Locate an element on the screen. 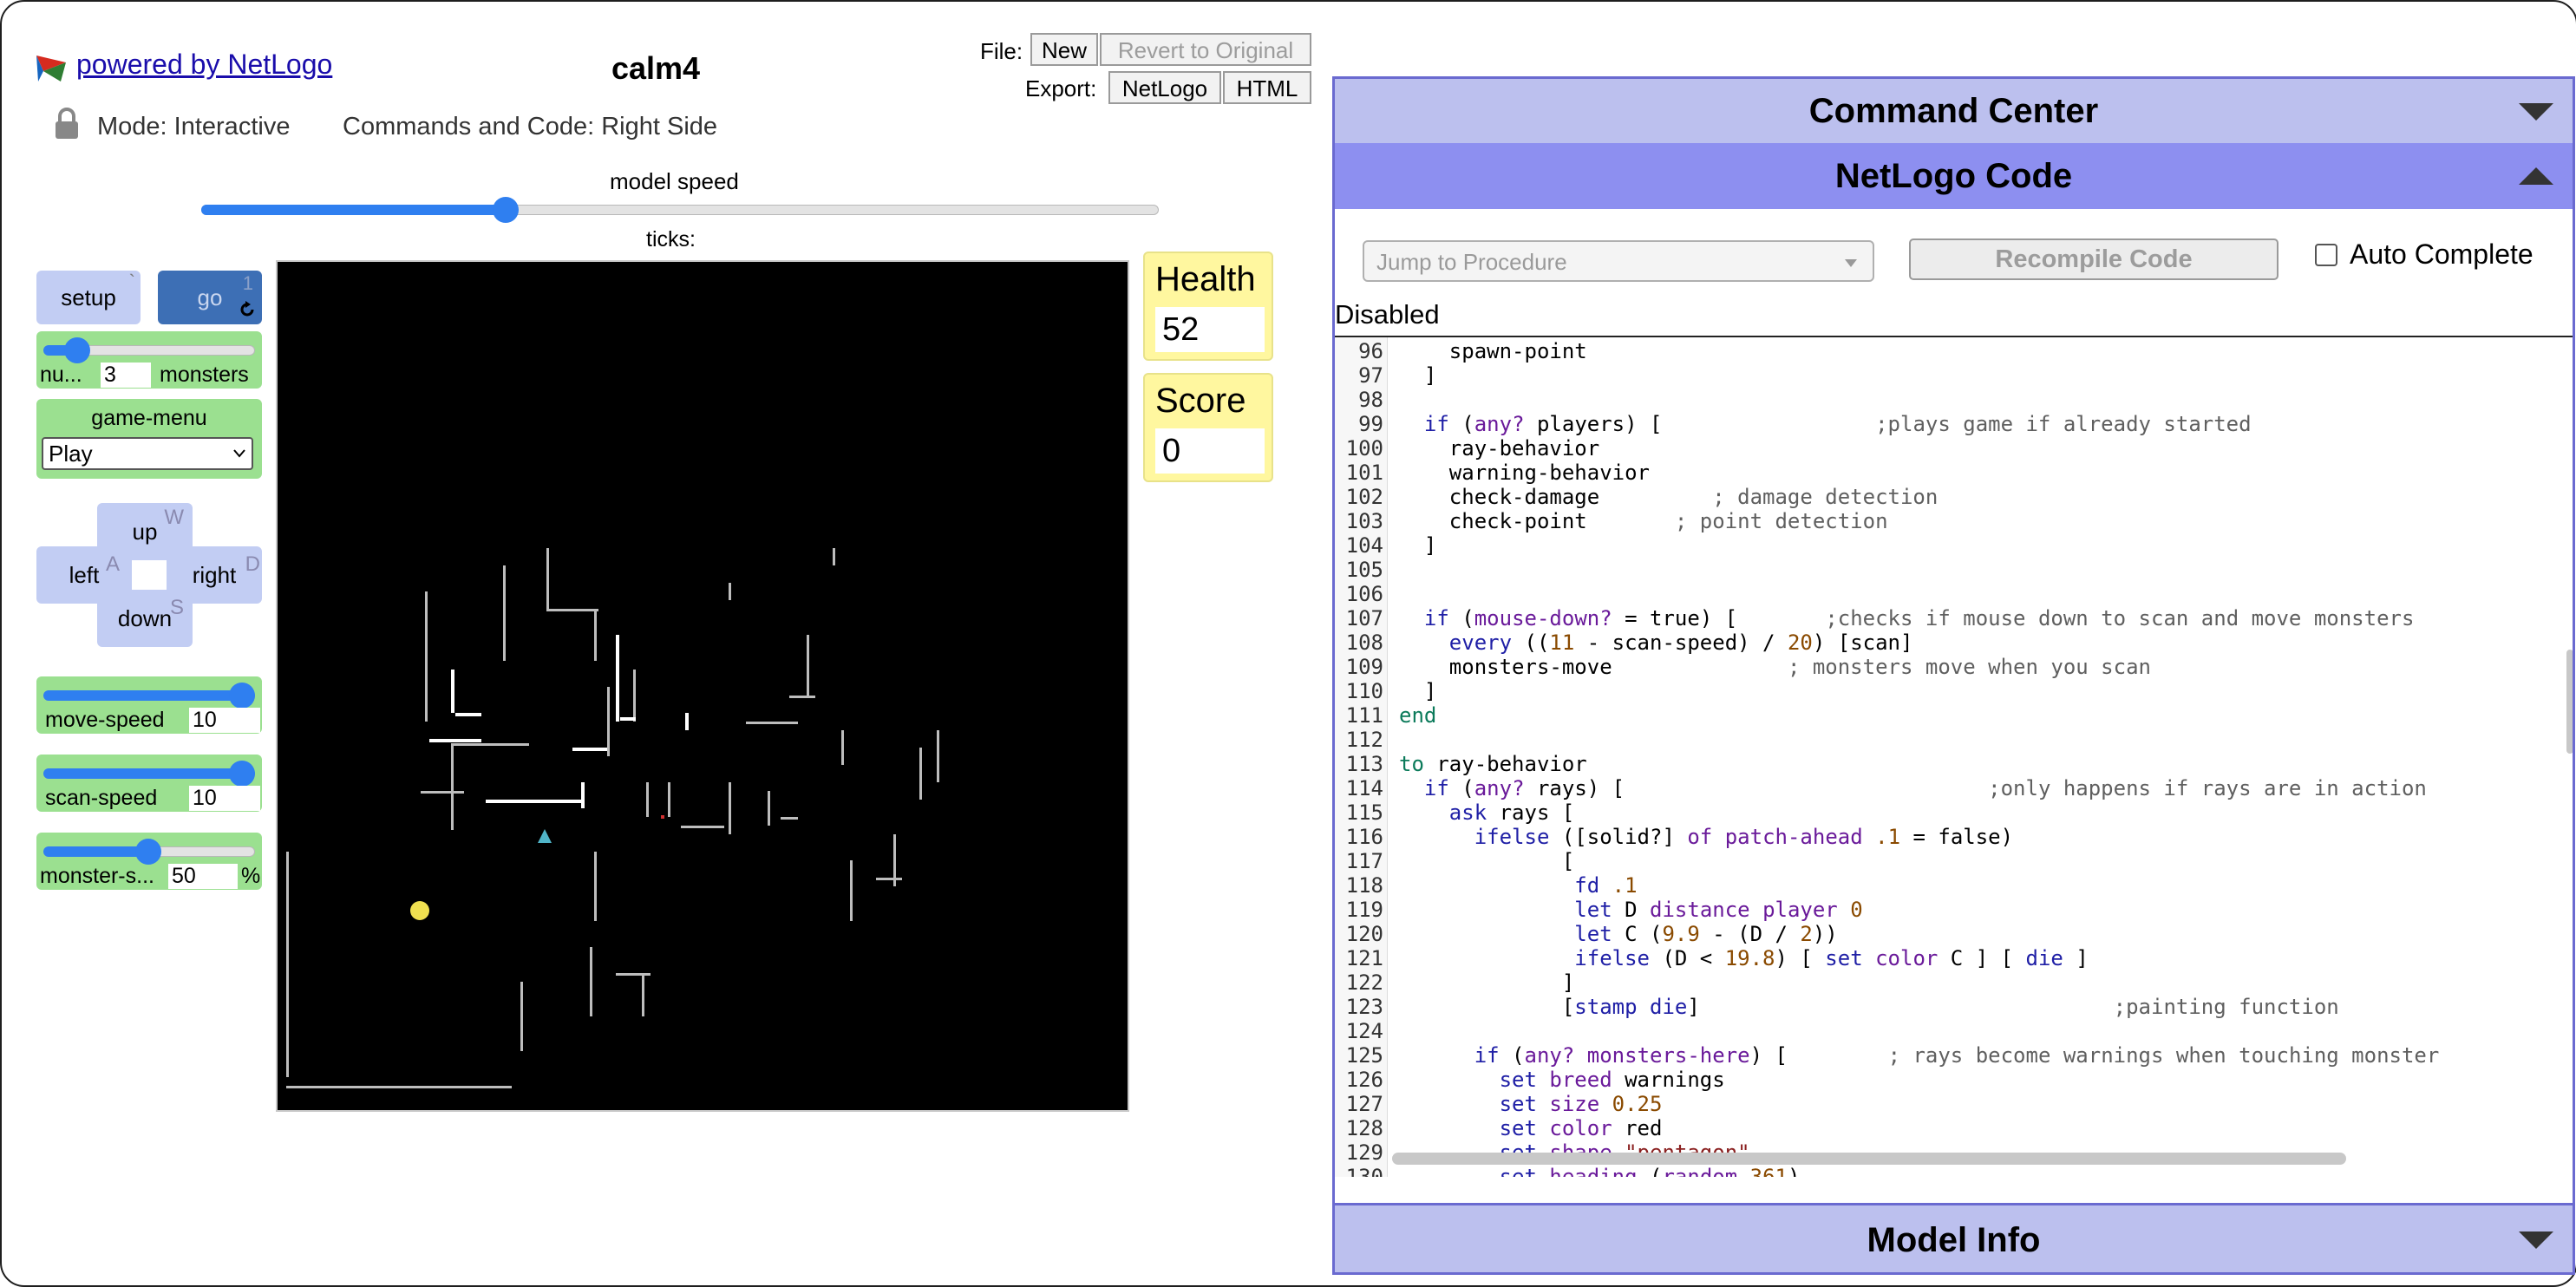 This screenshot has height=1287, width=2576. code-line: 130 set heading (random 361) is located at coordinates (1942, 1171).